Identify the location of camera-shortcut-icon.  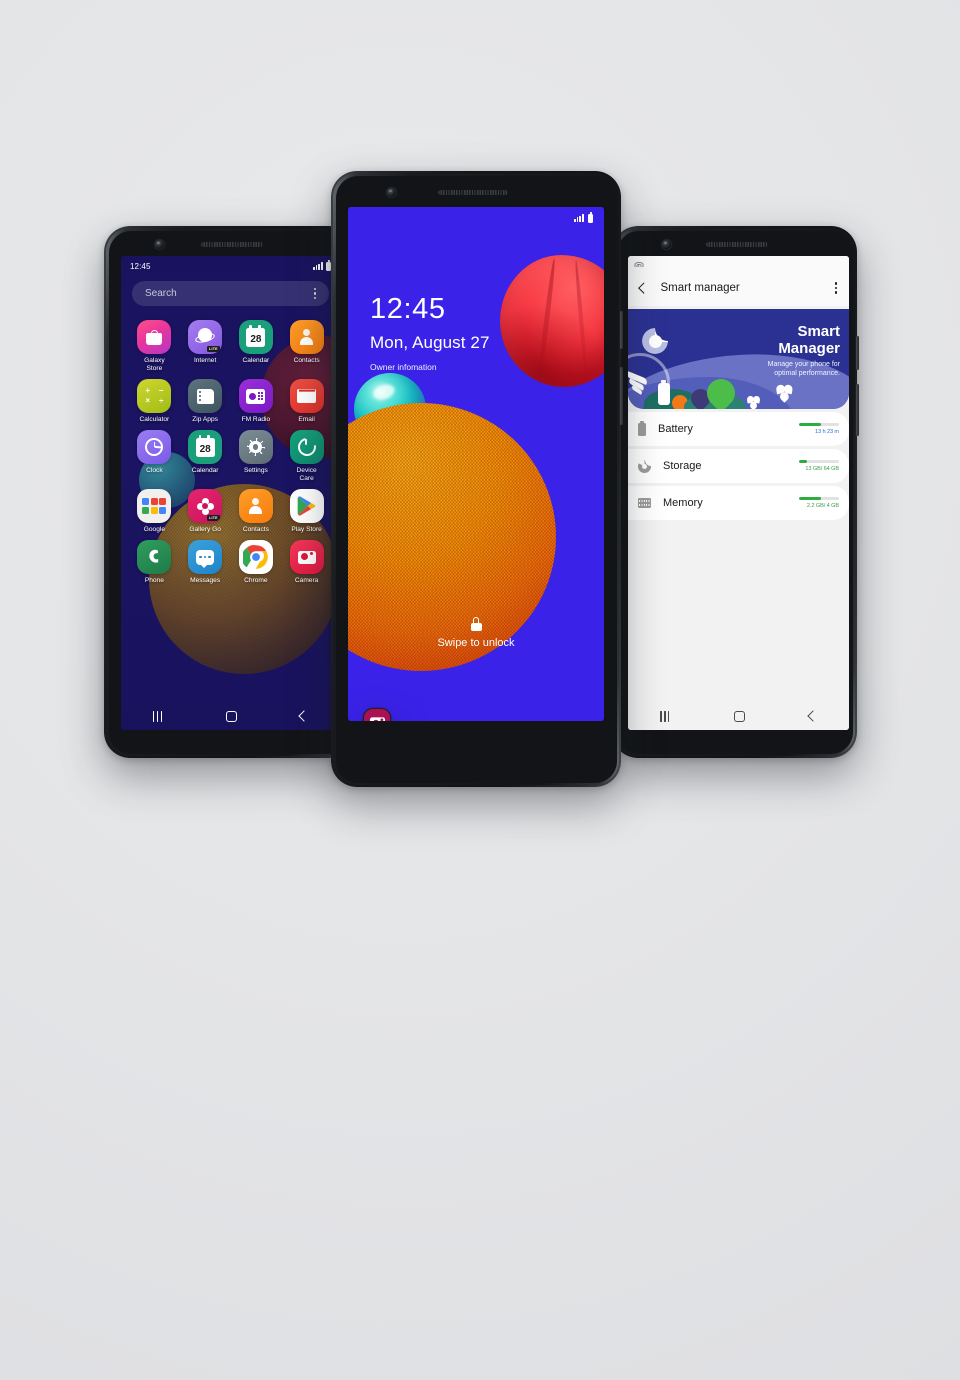
(377, 715).